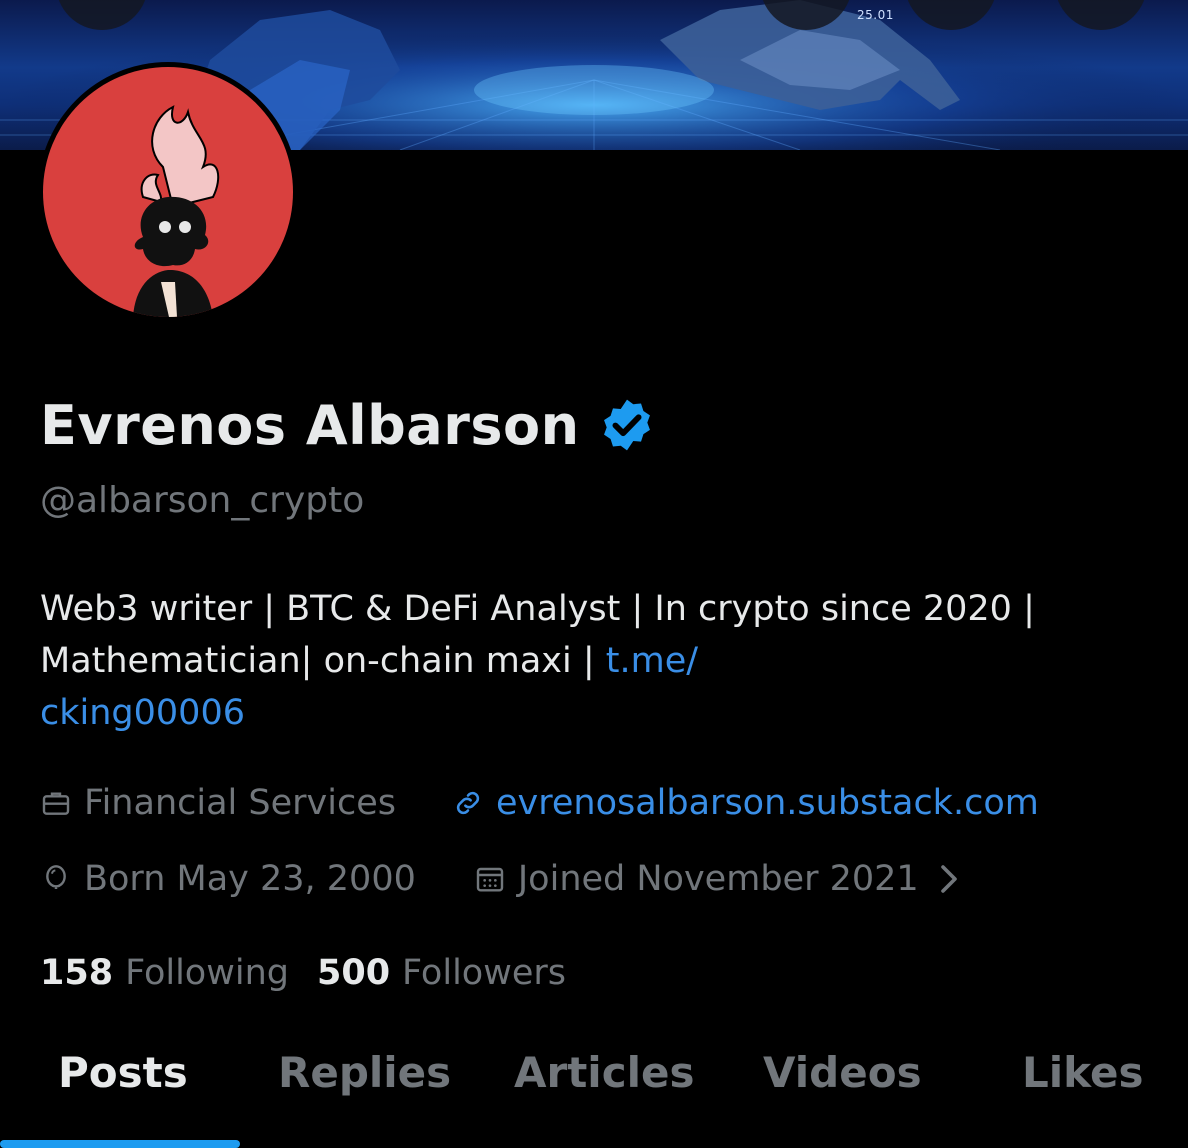 The image size is (1188, 1148). Describe the element at coordinates (1082, 1072) in the screenshot. I see `tab-likes: Likes` at that location.